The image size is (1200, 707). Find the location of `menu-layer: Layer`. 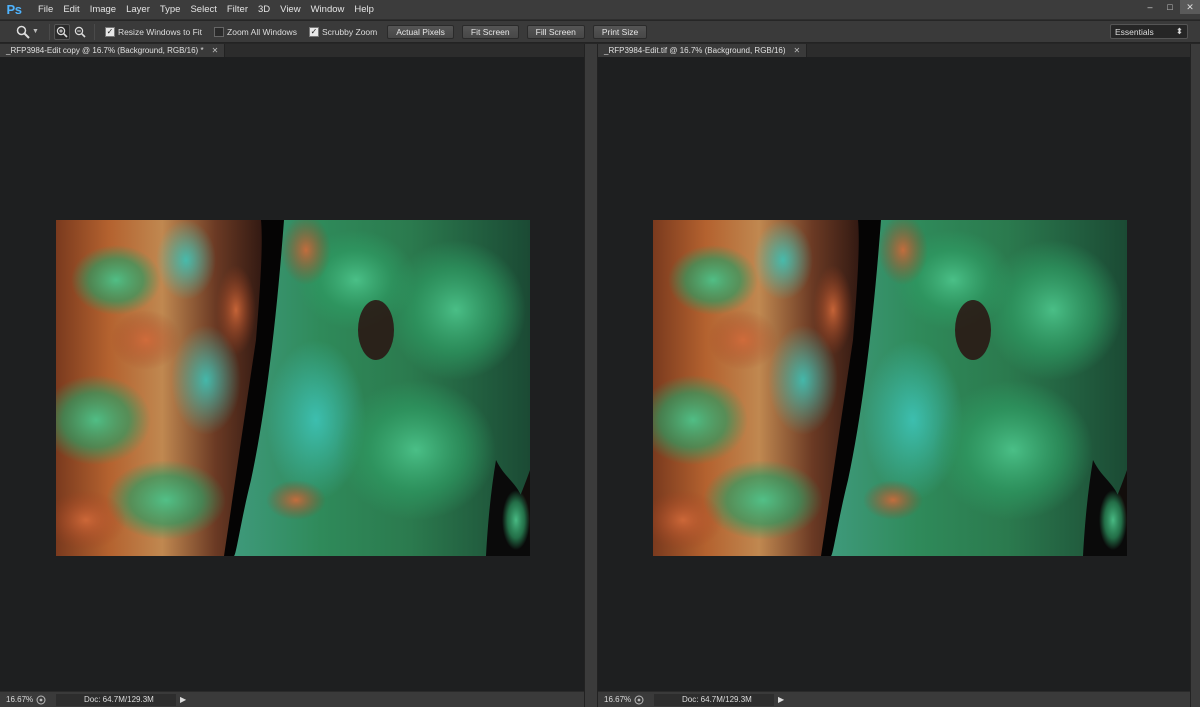

menu-layer: Layer is located at coordinates (138, 9).